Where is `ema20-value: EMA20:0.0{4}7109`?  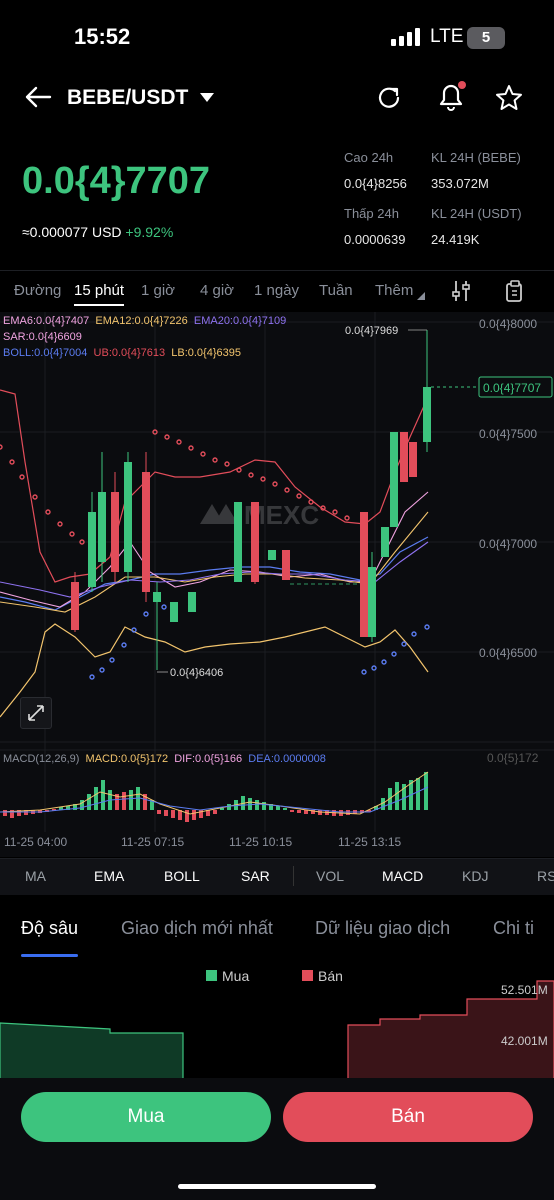 ema20-value: EMA20:0.0{4}7109 is located at coordinates (240, 321).